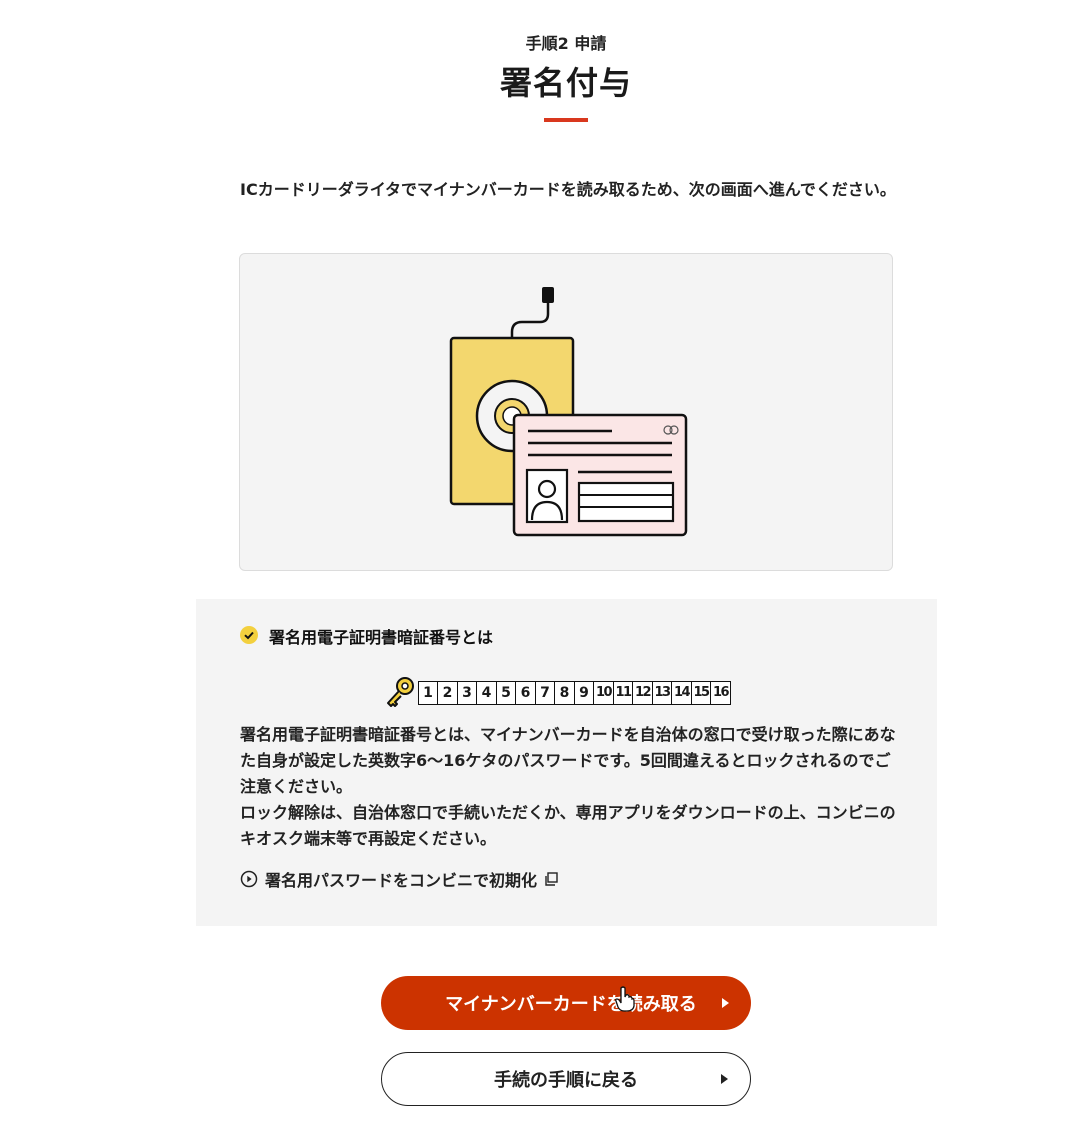 This screenshot has width=1082, height=1125. Describe the element at coordinates (603, 693) in the screenshot. I see `pin-digit: 10` at that location.